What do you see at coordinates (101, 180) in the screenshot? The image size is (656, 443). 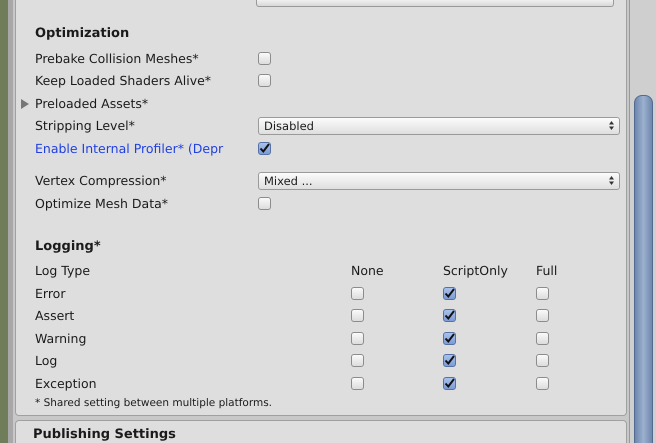 I see `setting-label: Vertex Compression*` at bounding box center [101, 180].